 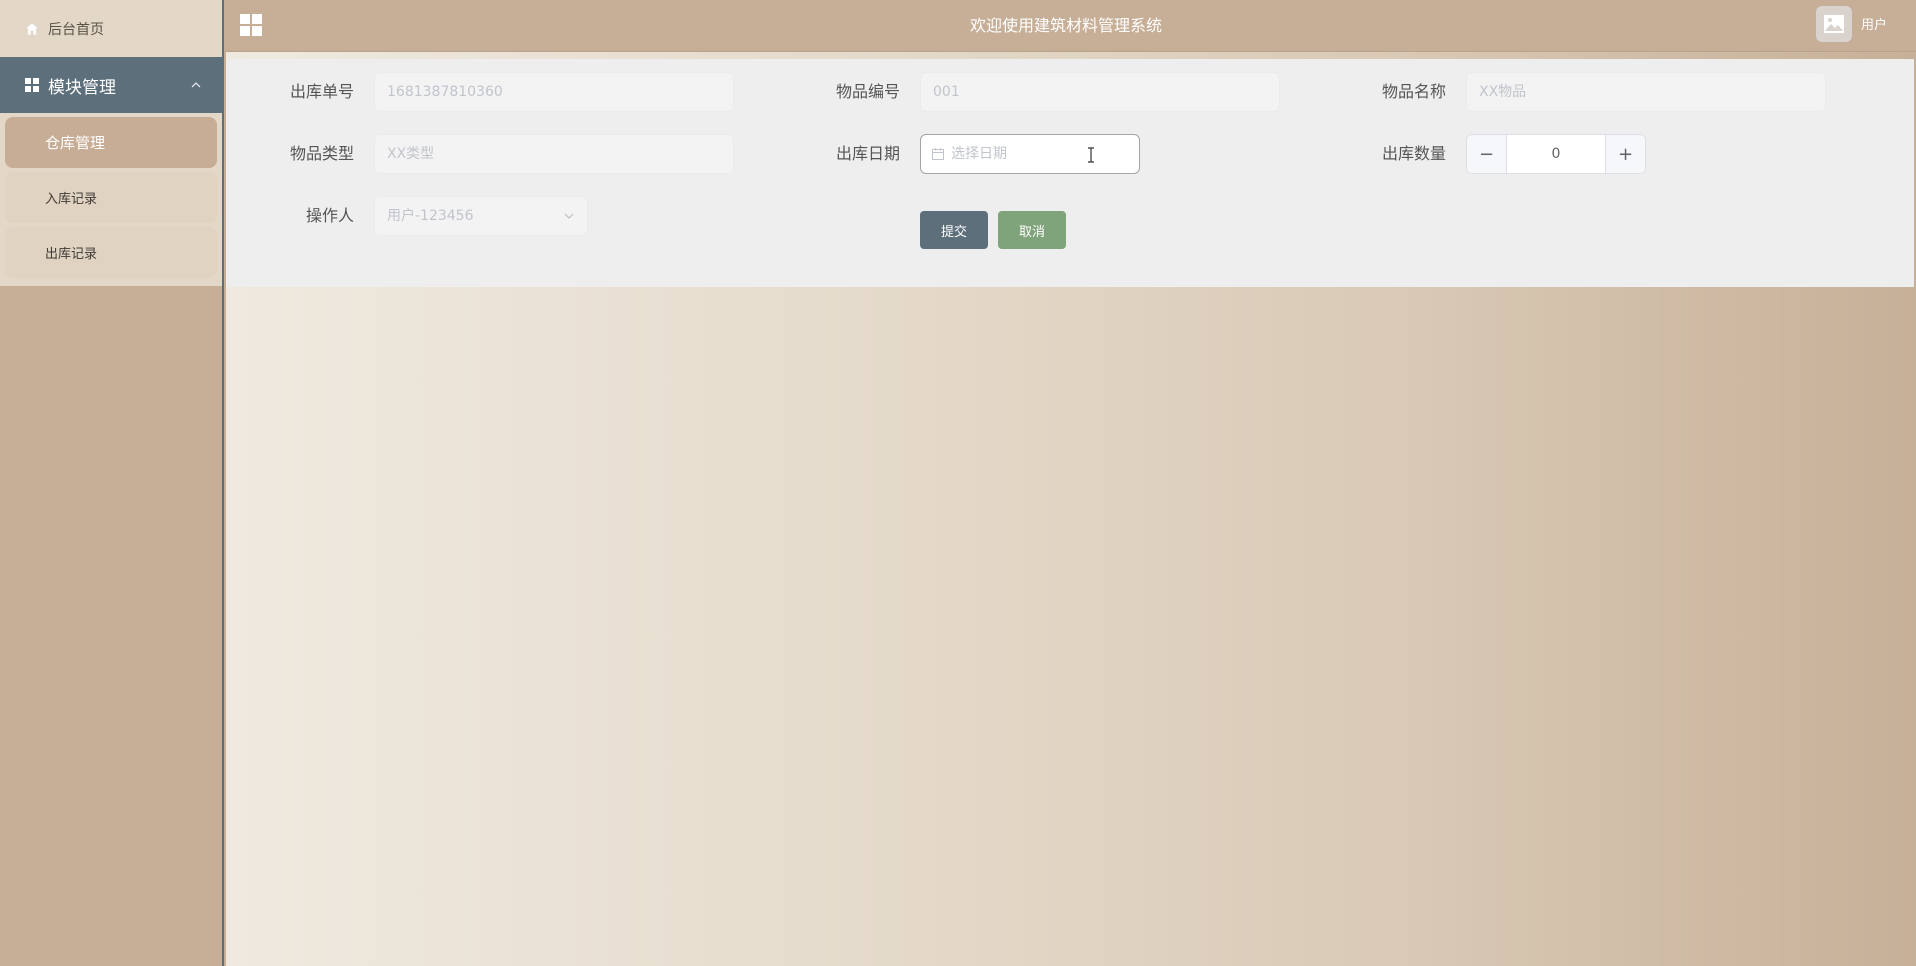 What do you see at coordinates (867, 91) in the screenshot?
I see `item-code-label: 物品编号` at bounding box center [867, 91].